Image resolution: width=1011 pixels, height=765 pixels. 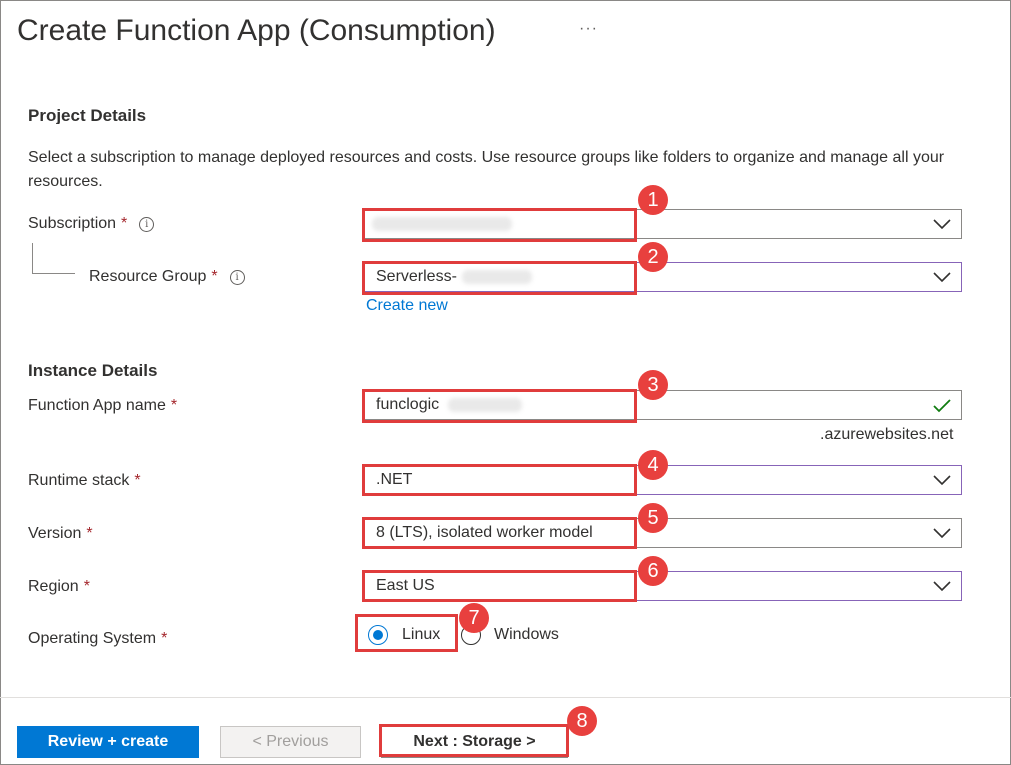 I want to click on annotation-badge-6: 6, so click(x=653, y=571).